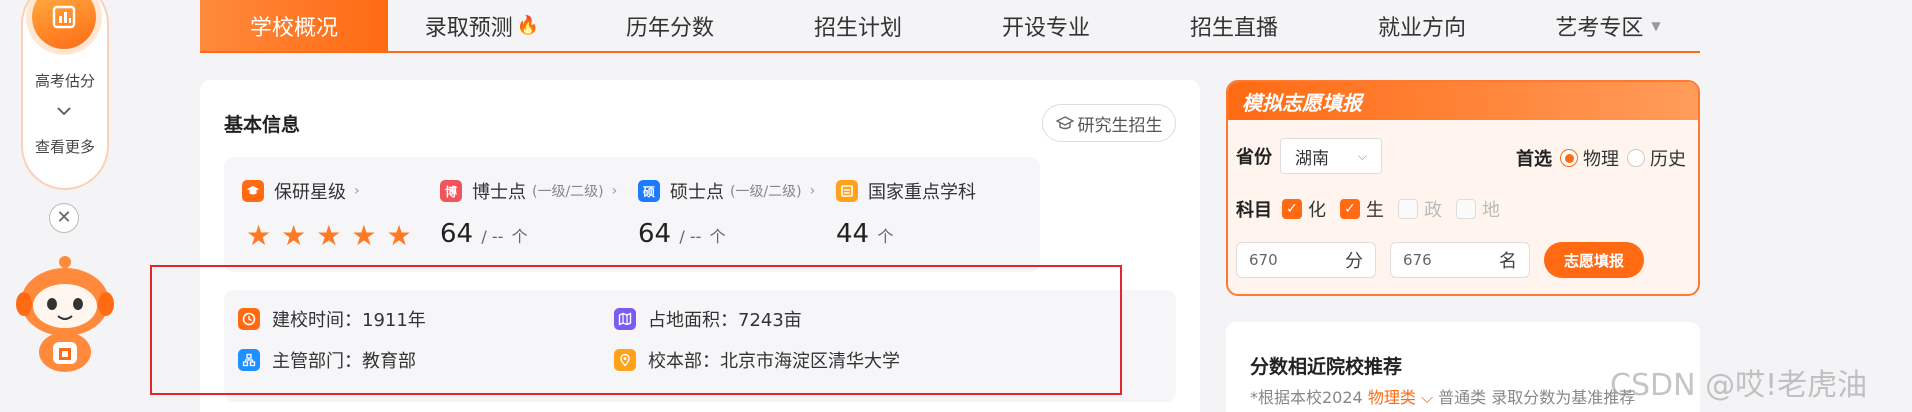  Describe the element at coordinates (1312, 158) in the screenshot. I see `province-value: 湖南` at that location.